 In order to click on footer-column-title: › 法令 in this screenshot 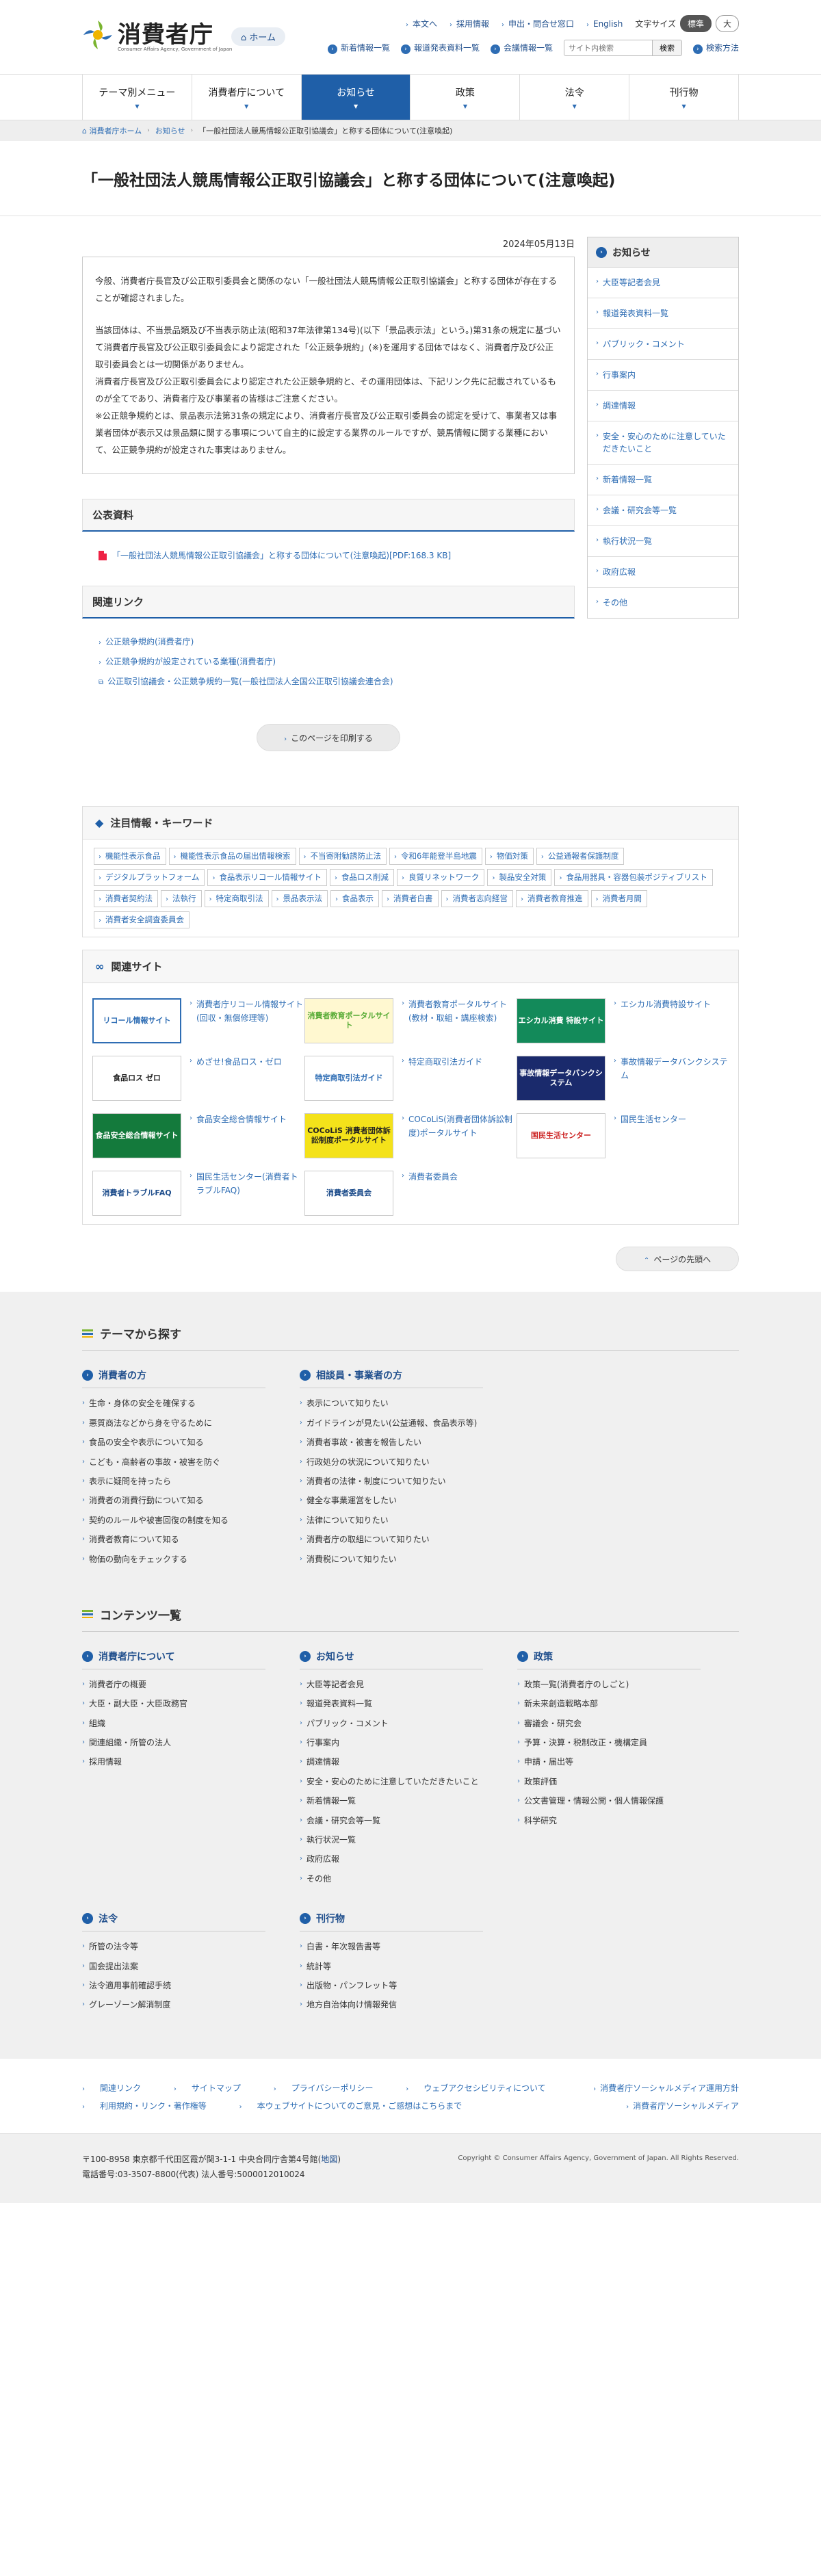, I will do `click(173, 1922)`.